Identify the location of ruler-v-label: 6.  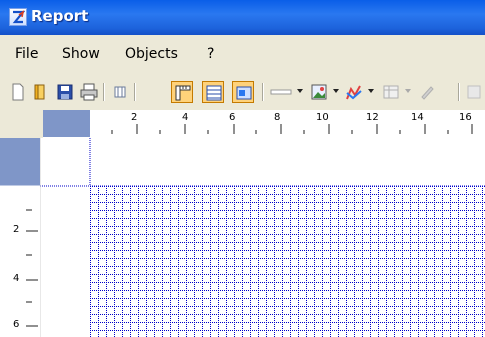
(16, 324).